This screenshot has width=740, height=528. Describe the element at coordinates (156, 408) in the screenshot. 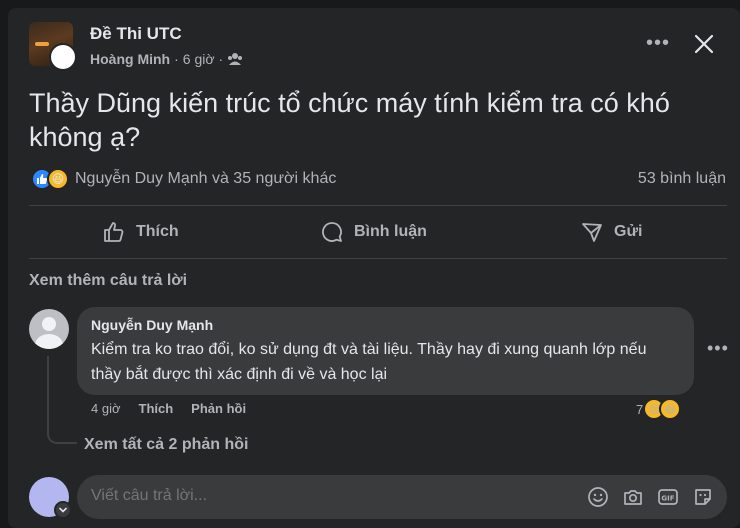

I see `comment-like-button: Thích` at that location.